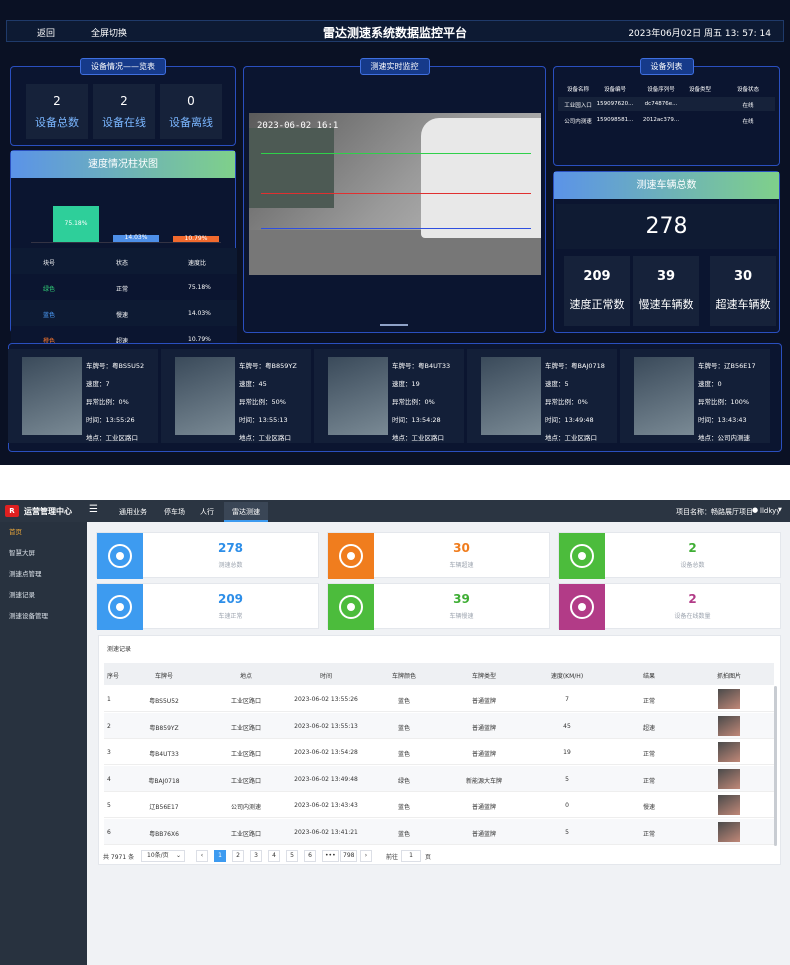 This screenshot has width=790, height=965. Describe the element at coordinates (780, 510) in the screenshot. I see `chevron-down-icon: ▼` at that location.